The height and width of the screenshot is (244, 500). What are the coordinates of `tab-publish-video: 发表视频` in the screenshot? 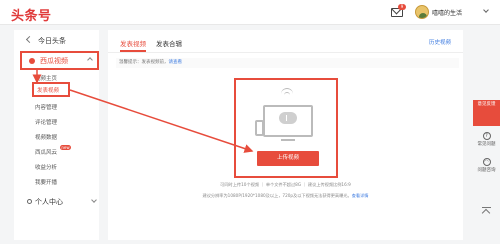 It's located at (133, 43).